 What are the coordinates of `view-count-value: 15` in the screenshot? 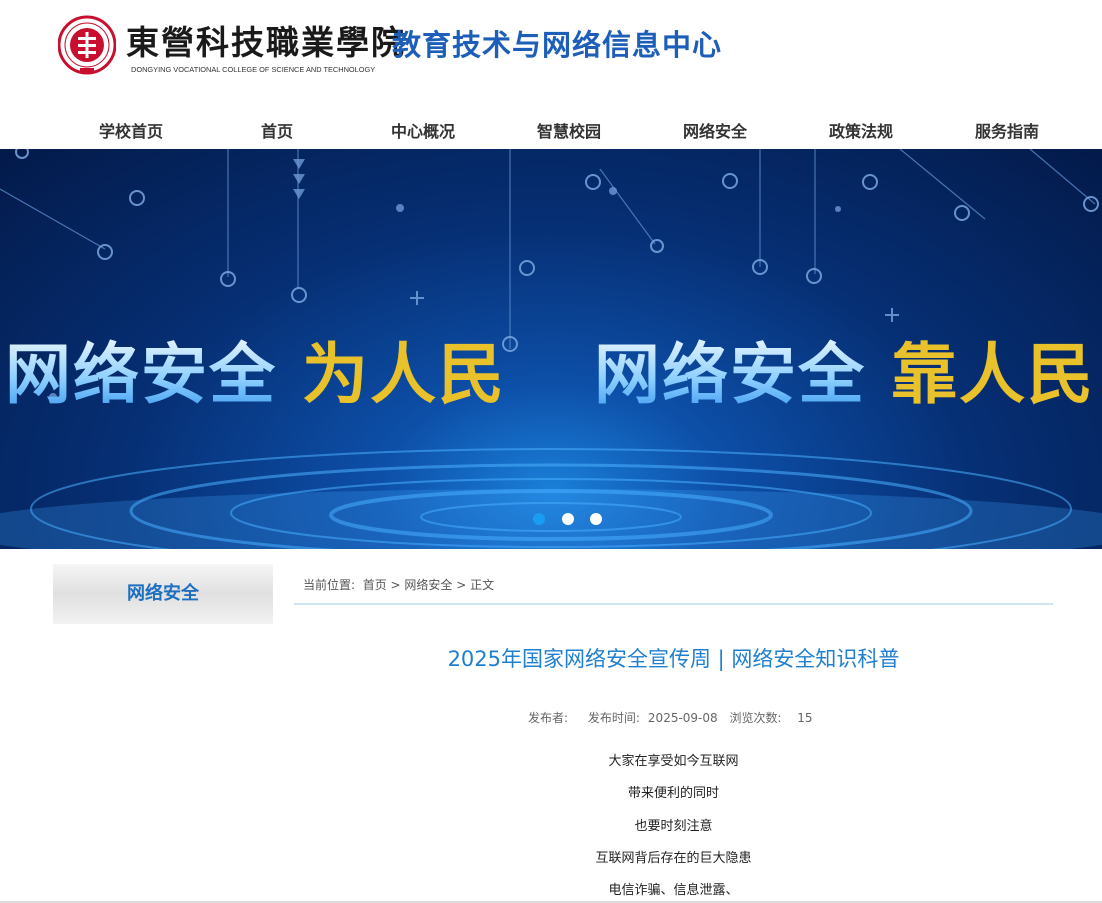 It's located at (805, 718).